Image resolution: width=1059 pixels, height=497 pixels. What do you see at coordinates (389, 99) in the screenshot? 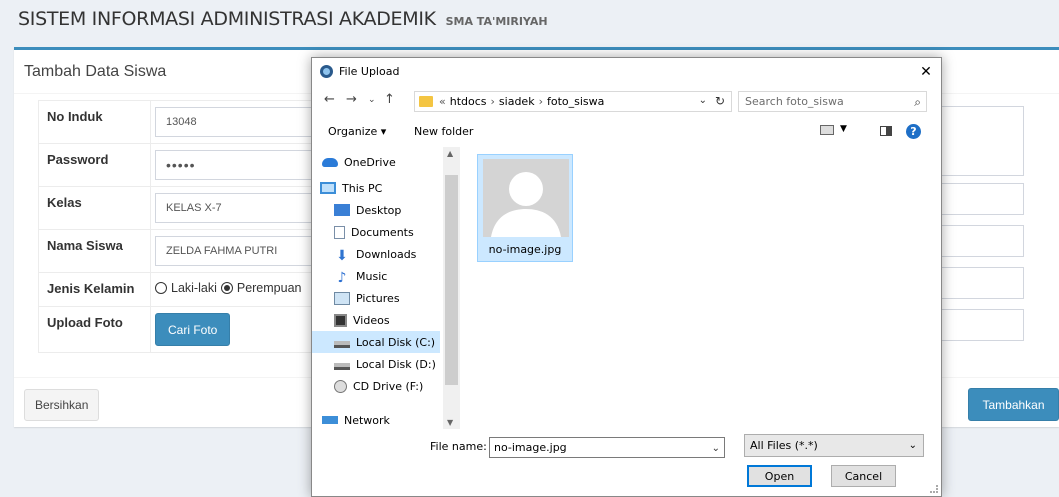
I see `up-arrow-icon: ↑` at bounding box center [389, 99].